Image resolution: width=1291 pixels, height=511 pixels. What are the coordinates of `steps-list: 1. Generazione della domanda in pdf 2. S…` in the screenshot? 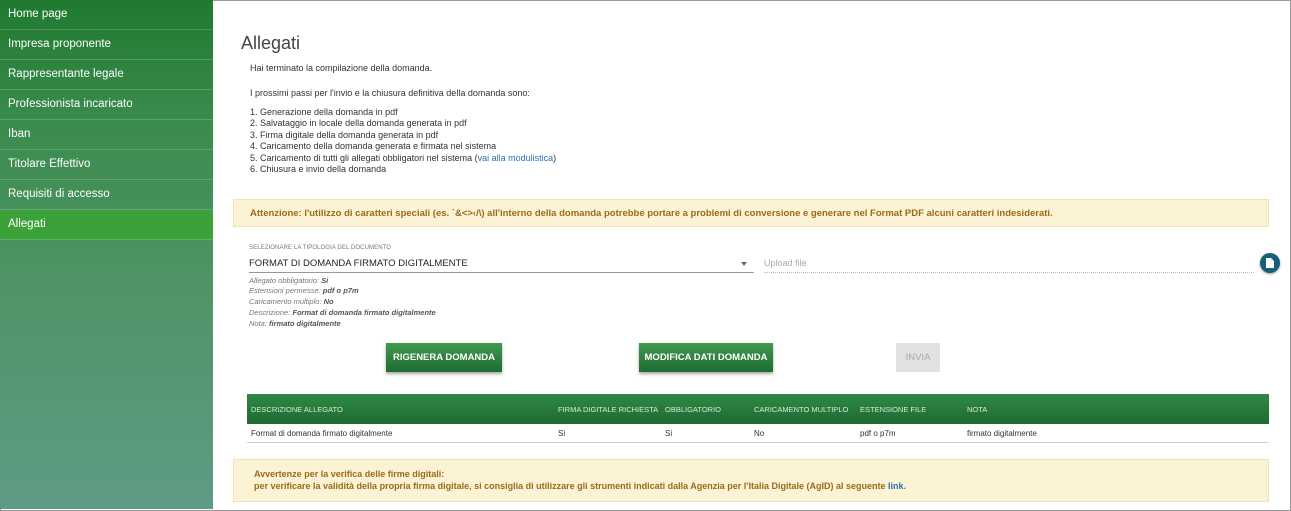 It's located at (403, 141).